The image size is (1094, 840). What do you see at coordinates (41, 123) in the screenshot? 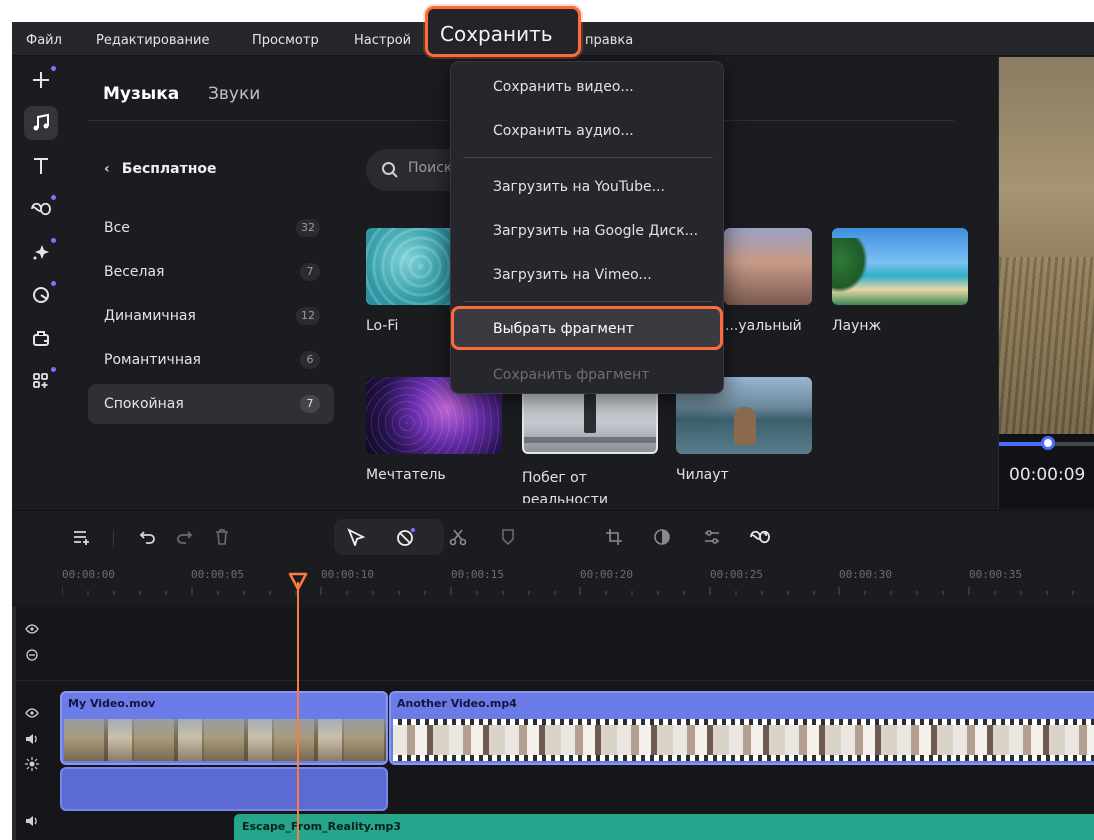
I see `music-icon` at bounding box center [41, 123].